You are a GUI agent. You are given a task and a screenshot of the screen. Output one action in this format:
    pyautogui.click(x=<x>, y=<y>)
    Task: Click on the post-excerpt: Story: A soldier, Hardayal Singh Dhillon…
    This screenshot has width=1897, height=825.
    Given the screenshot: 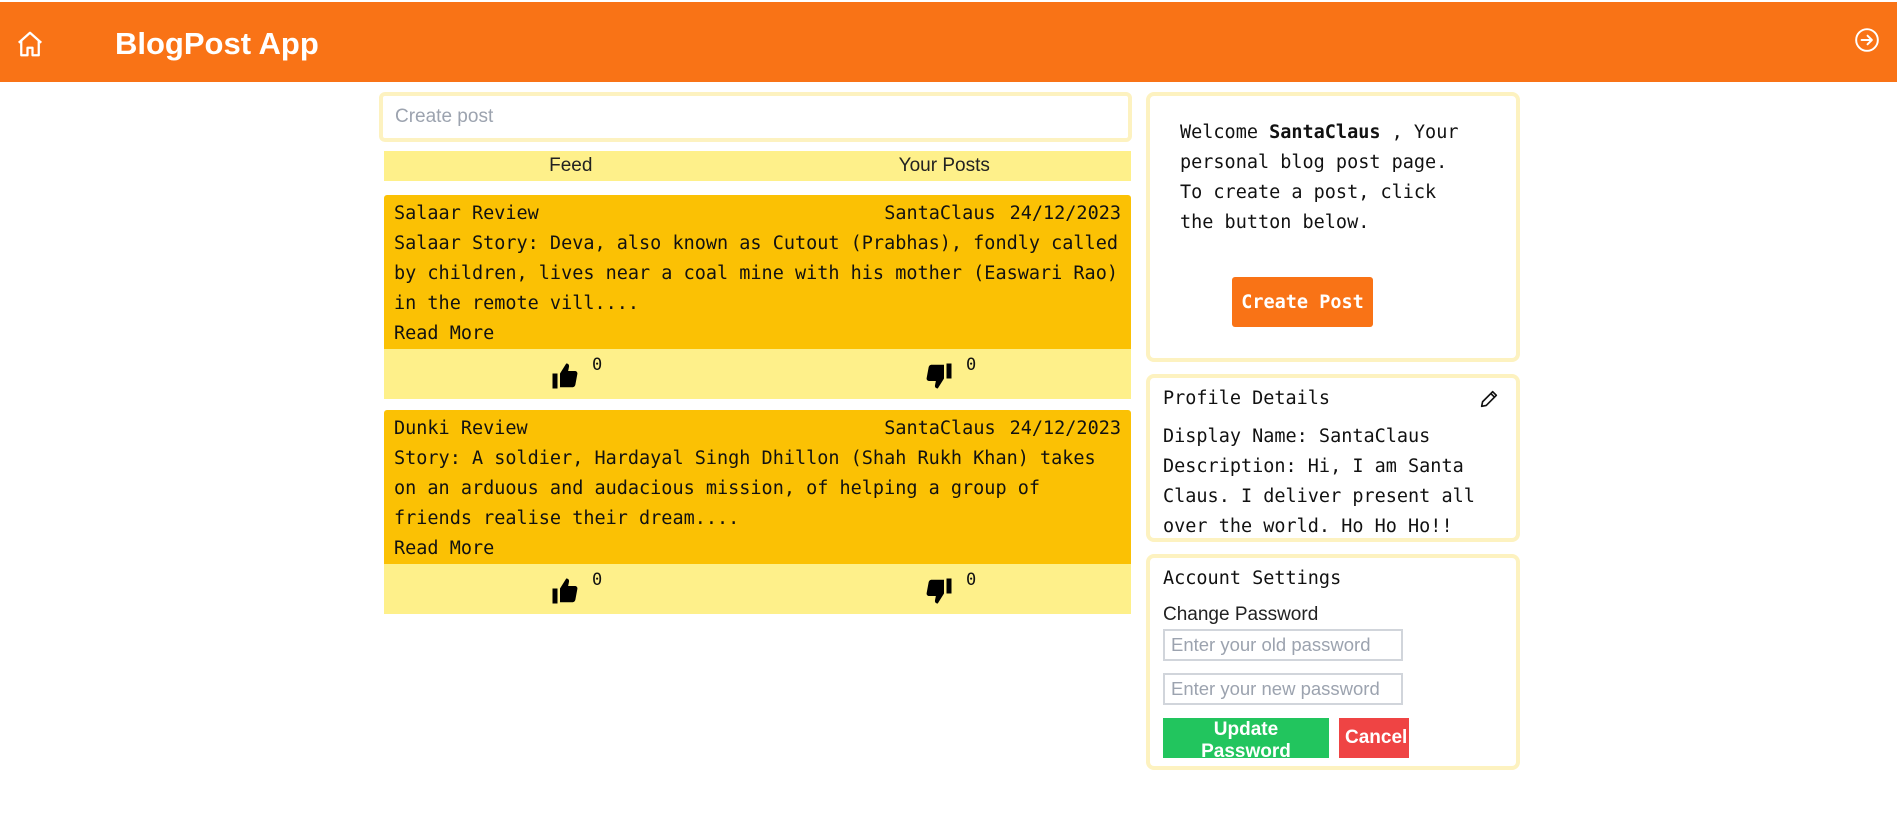 What is the action you would take?
    pyautogui.click(x=745, y=488)
    